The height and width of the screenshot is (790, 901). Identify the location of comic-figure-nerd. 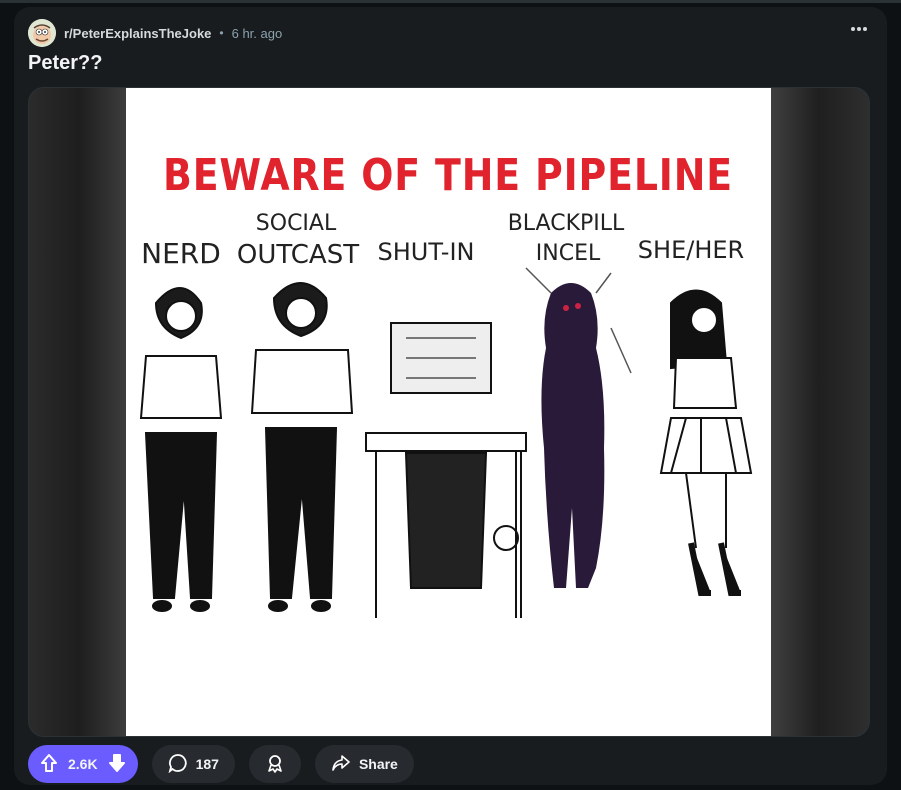
(181, 449).